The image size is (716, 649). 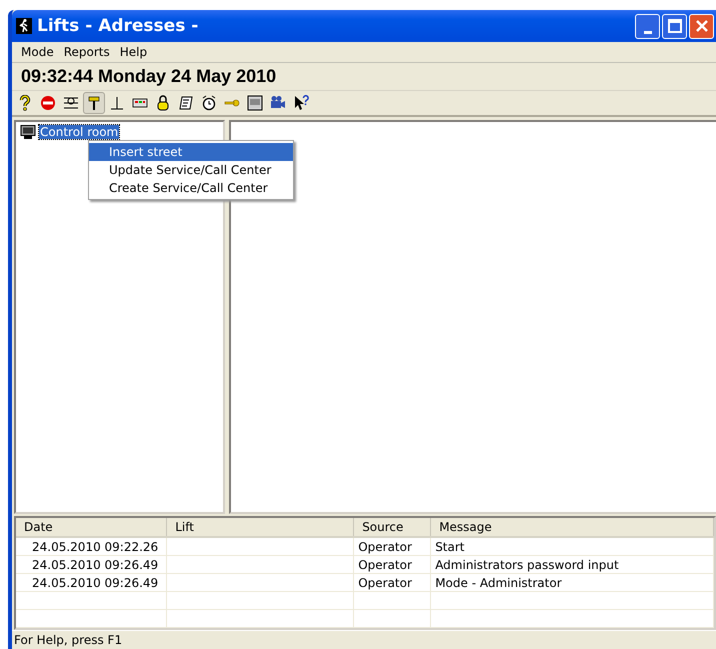 I want to click on column-header: Lift, so click(x=260, y=527).